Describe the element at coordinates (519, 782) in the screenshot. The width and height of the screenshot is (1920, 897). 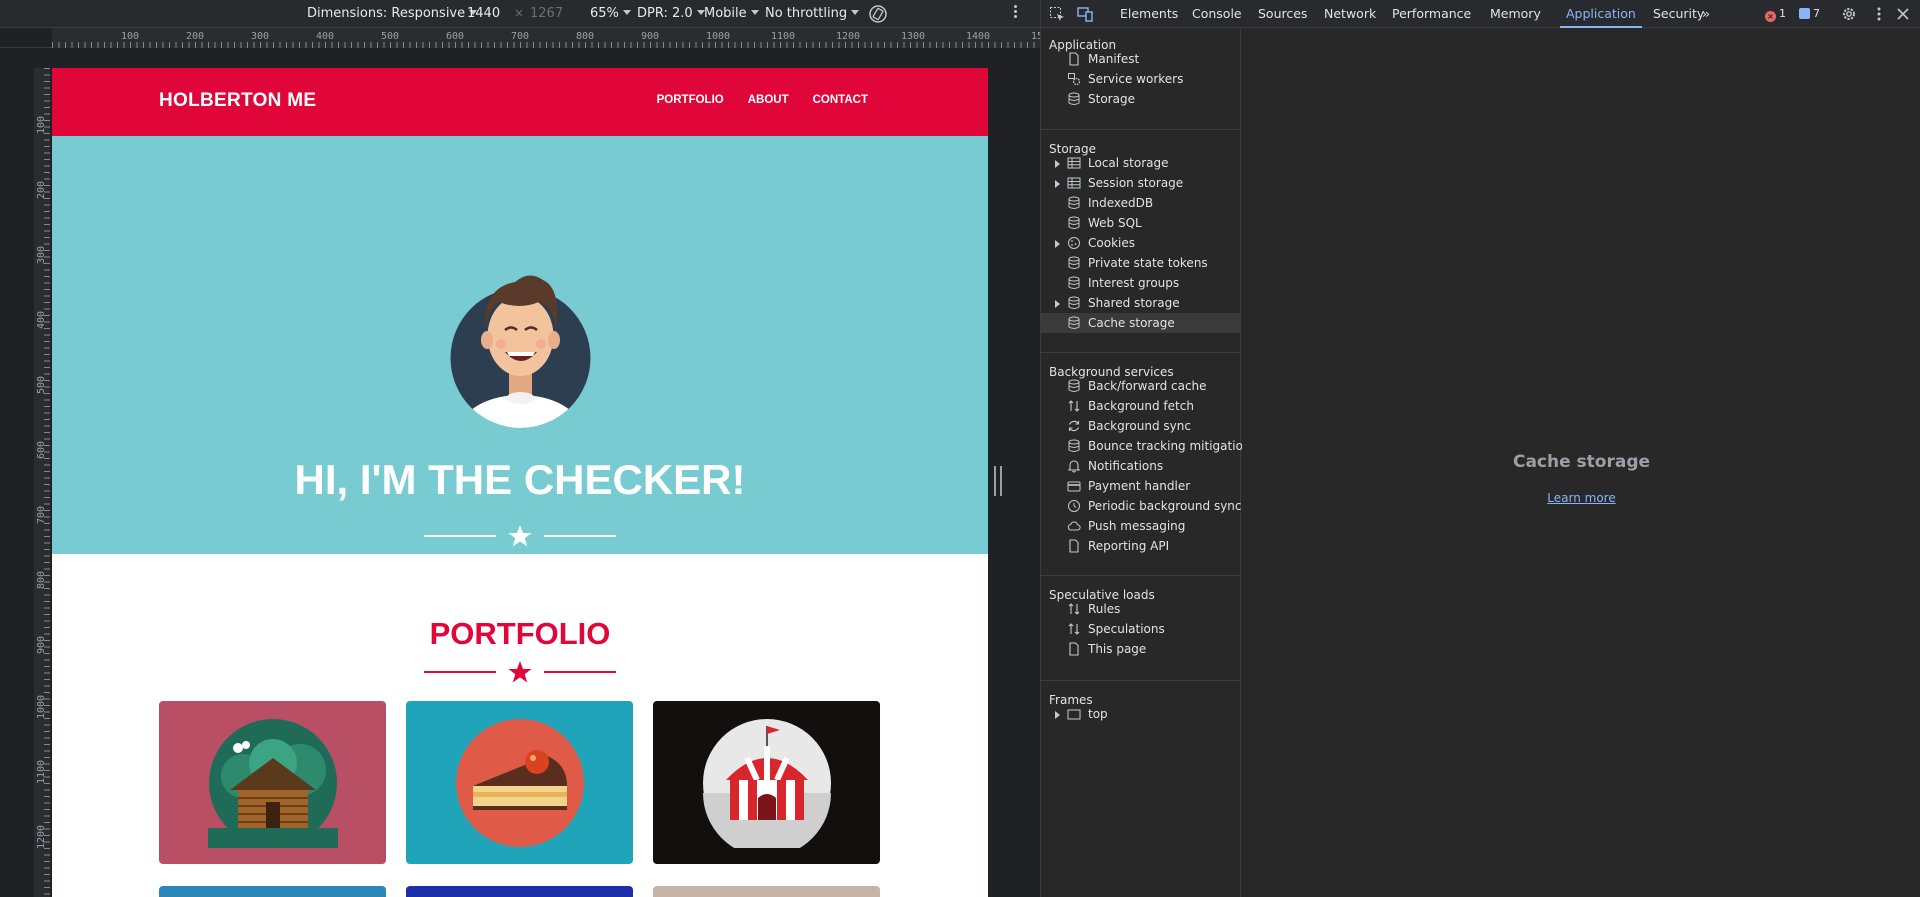
I see `portfolio-card-cake` at that location.